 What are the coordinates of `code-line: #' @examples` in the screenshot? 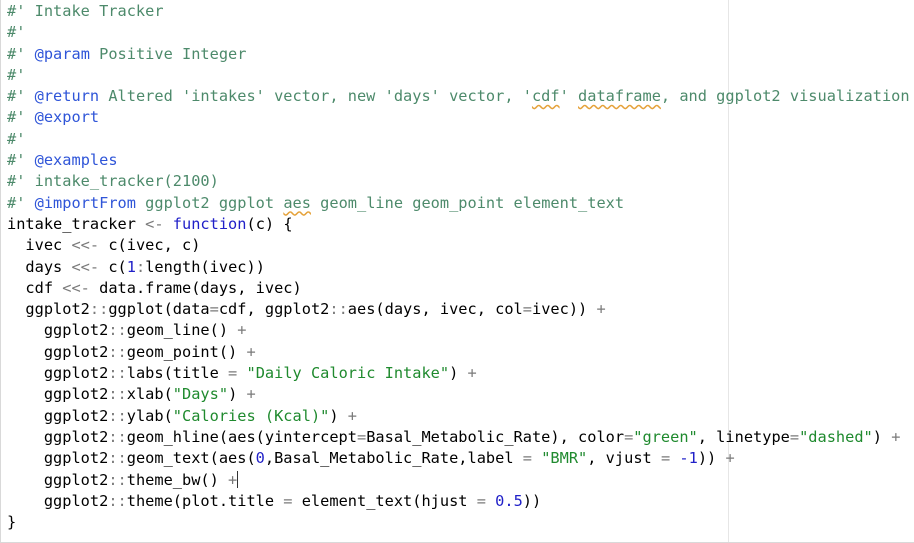 It's located at (458, 160).